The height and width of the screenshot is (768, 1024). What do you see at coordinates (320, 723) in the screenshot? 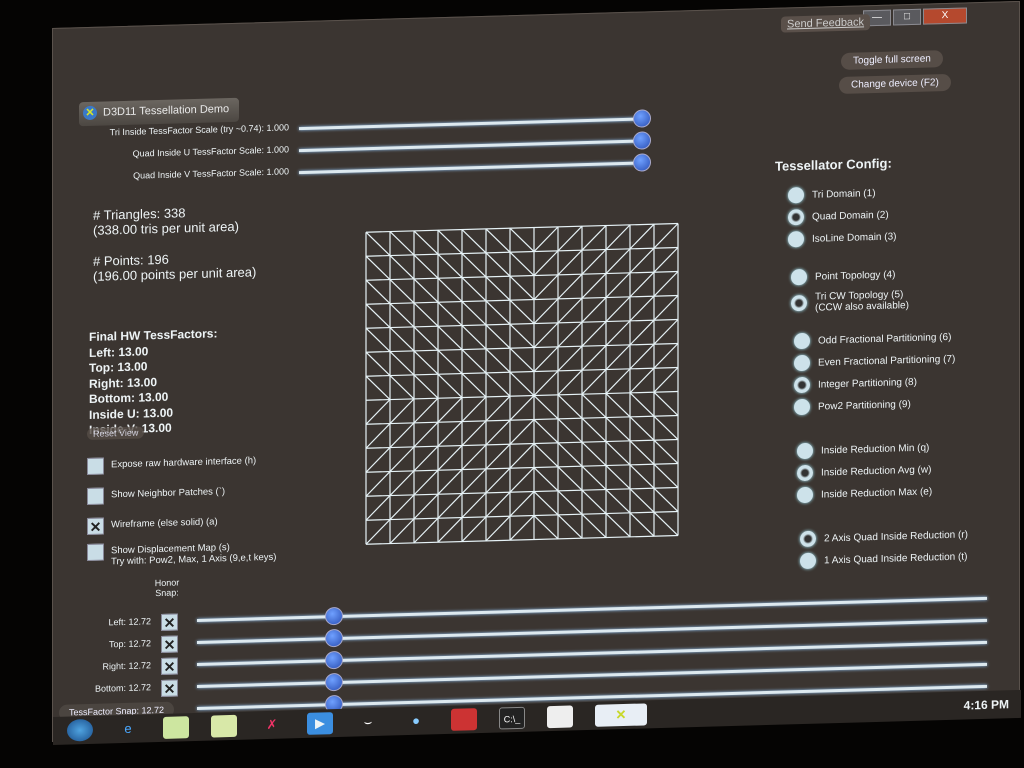
I see `media-player-icon: ▶` at bounding box center [320, 723].